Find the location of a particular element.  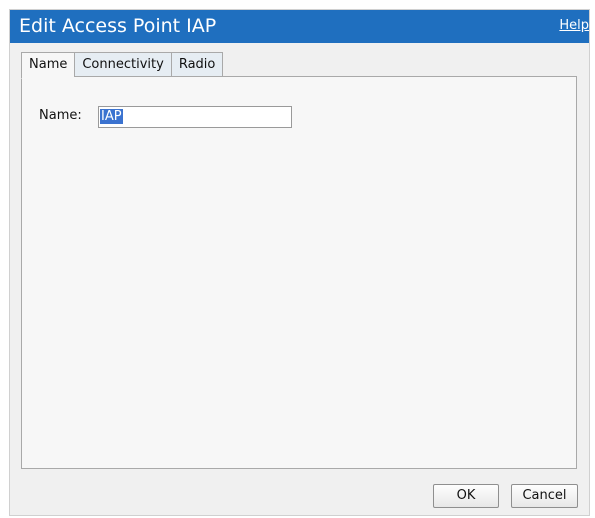

tab-bar: Name Connectivity Radio is located at coordinates (122, 65).